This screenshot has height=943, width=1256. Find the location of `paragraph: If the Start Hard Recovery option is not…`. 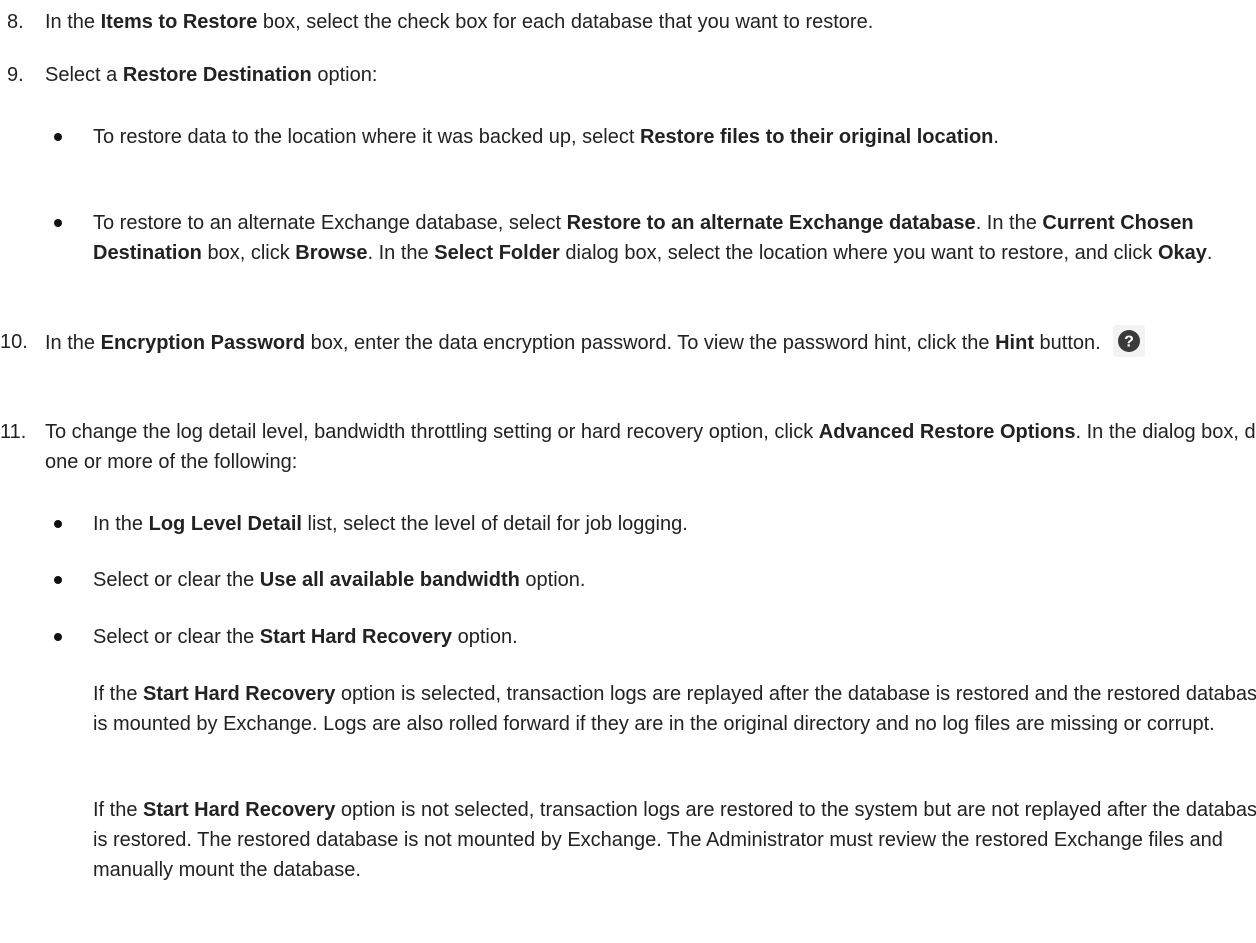

paragraph: If the Start Hard Recovery option is not… is located at coordinates (650, 840).